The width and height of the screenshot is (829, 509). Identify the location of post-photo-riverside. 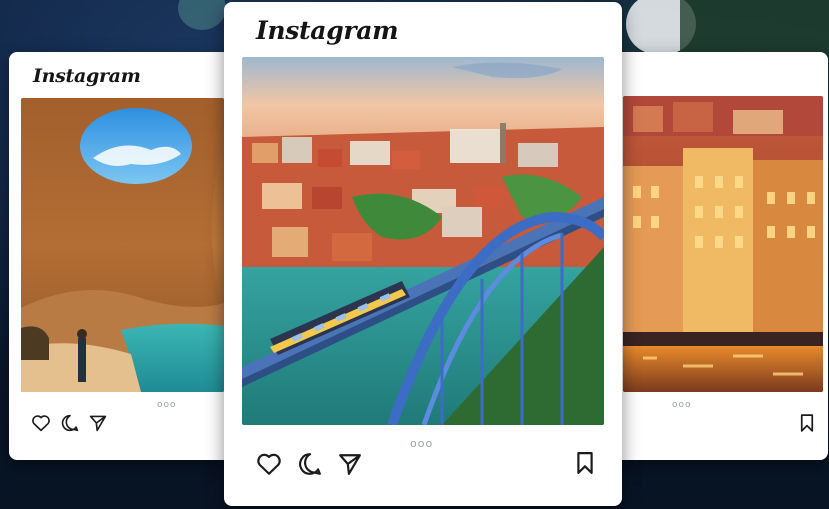
(723, 244).